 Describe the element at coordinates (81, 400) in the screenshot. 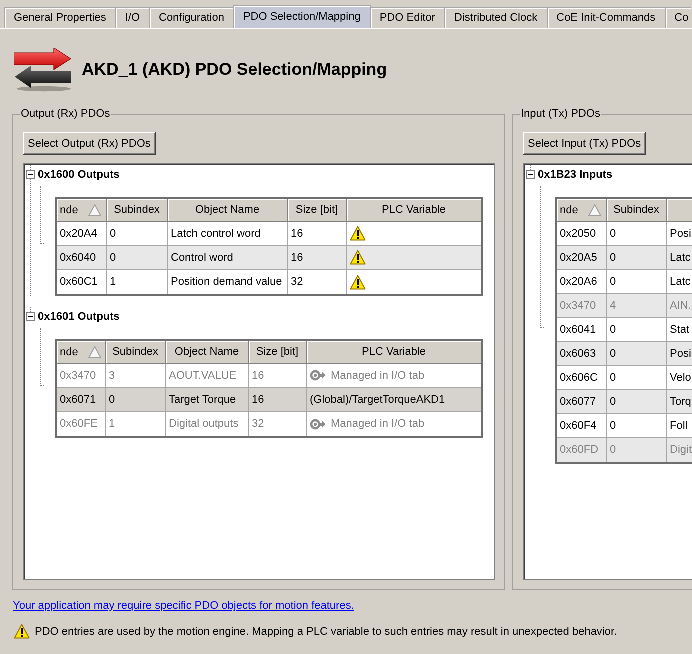

I see `table-cell: 0x6071` at that location.